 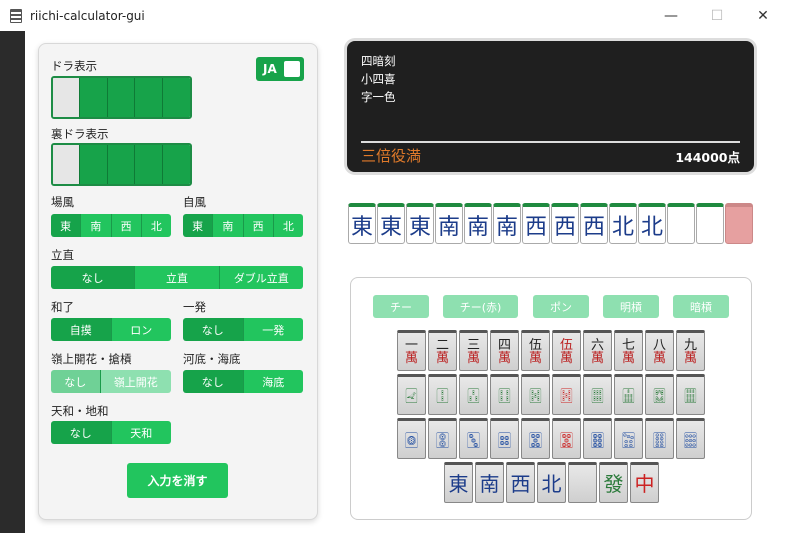 I want to click on ura-dora-indicator-slots, so click(x=121, y=164).